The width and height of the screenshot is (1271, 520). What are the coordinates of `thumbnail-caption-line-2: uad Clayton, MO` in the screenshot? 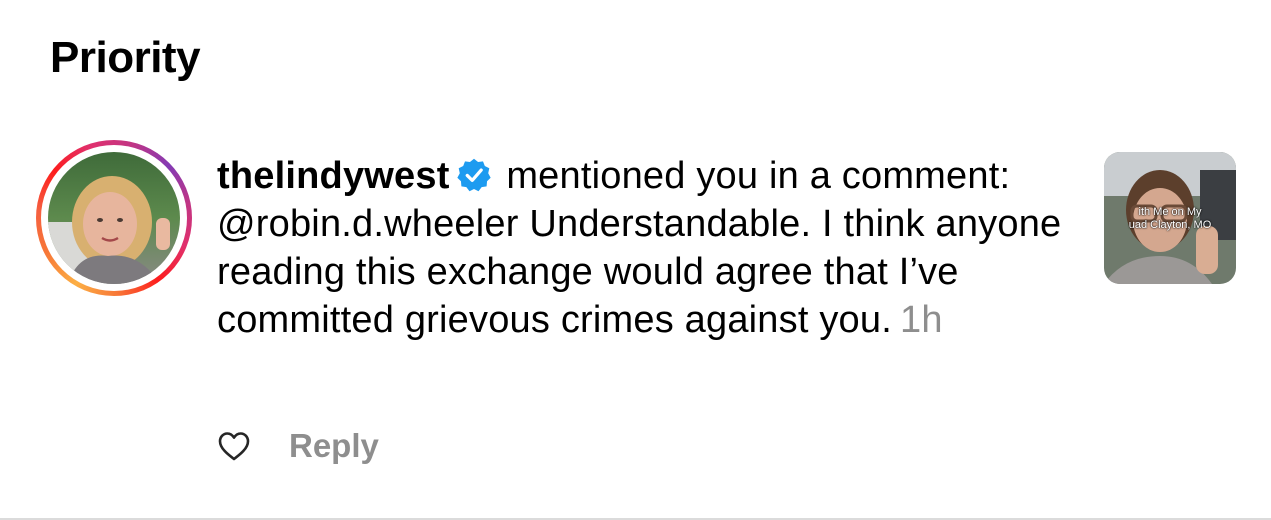 It's located at (1170, 225).